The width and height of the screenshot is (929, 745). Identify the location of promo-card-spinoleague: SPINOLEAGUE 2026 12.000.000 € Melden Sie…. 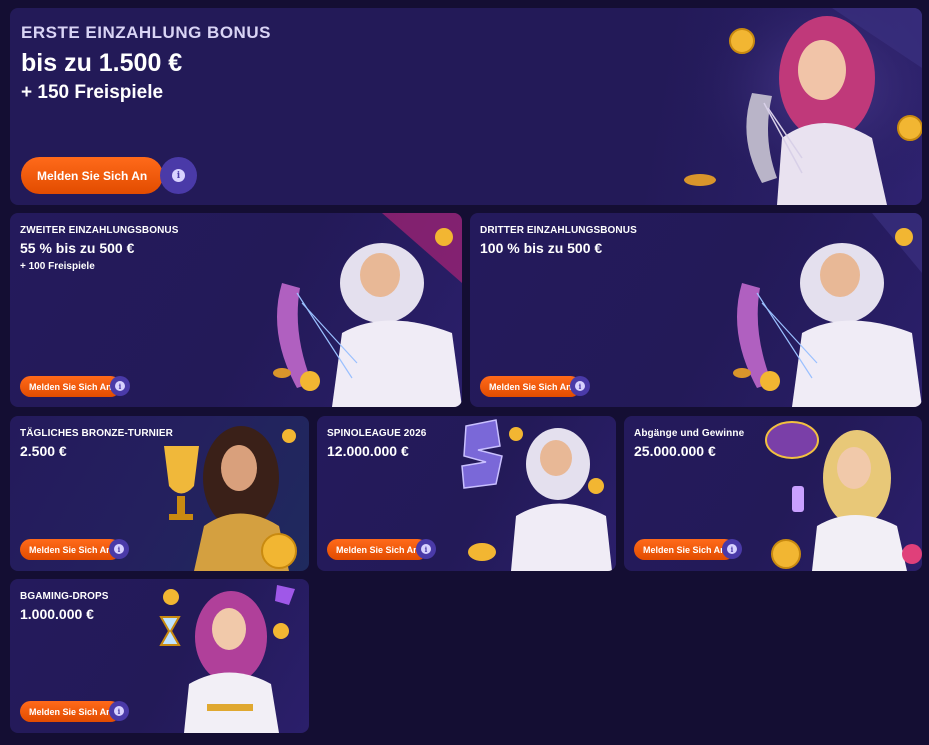
(466, 493).